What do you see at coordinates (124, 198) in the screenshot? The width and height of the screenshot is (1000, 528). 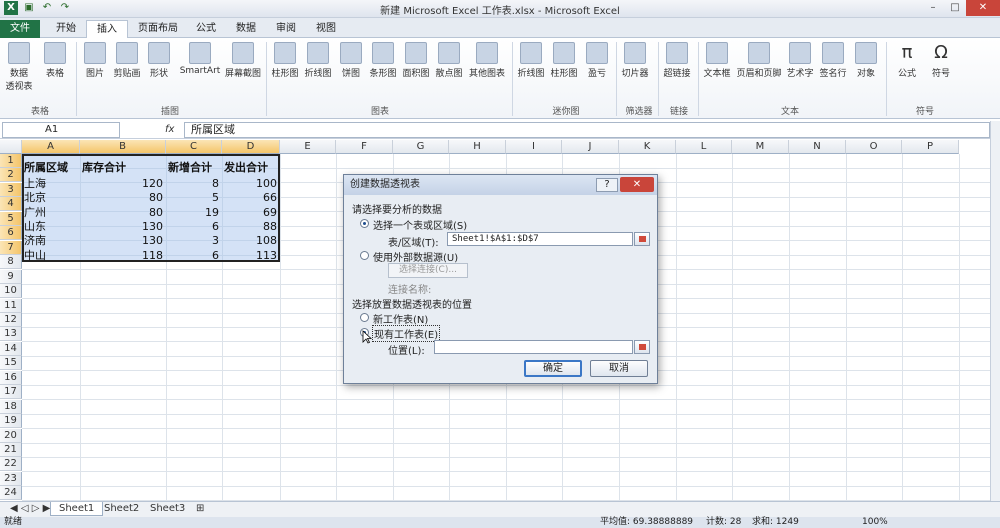 I see `data-cell: 80` at bounding box center [124, 198].